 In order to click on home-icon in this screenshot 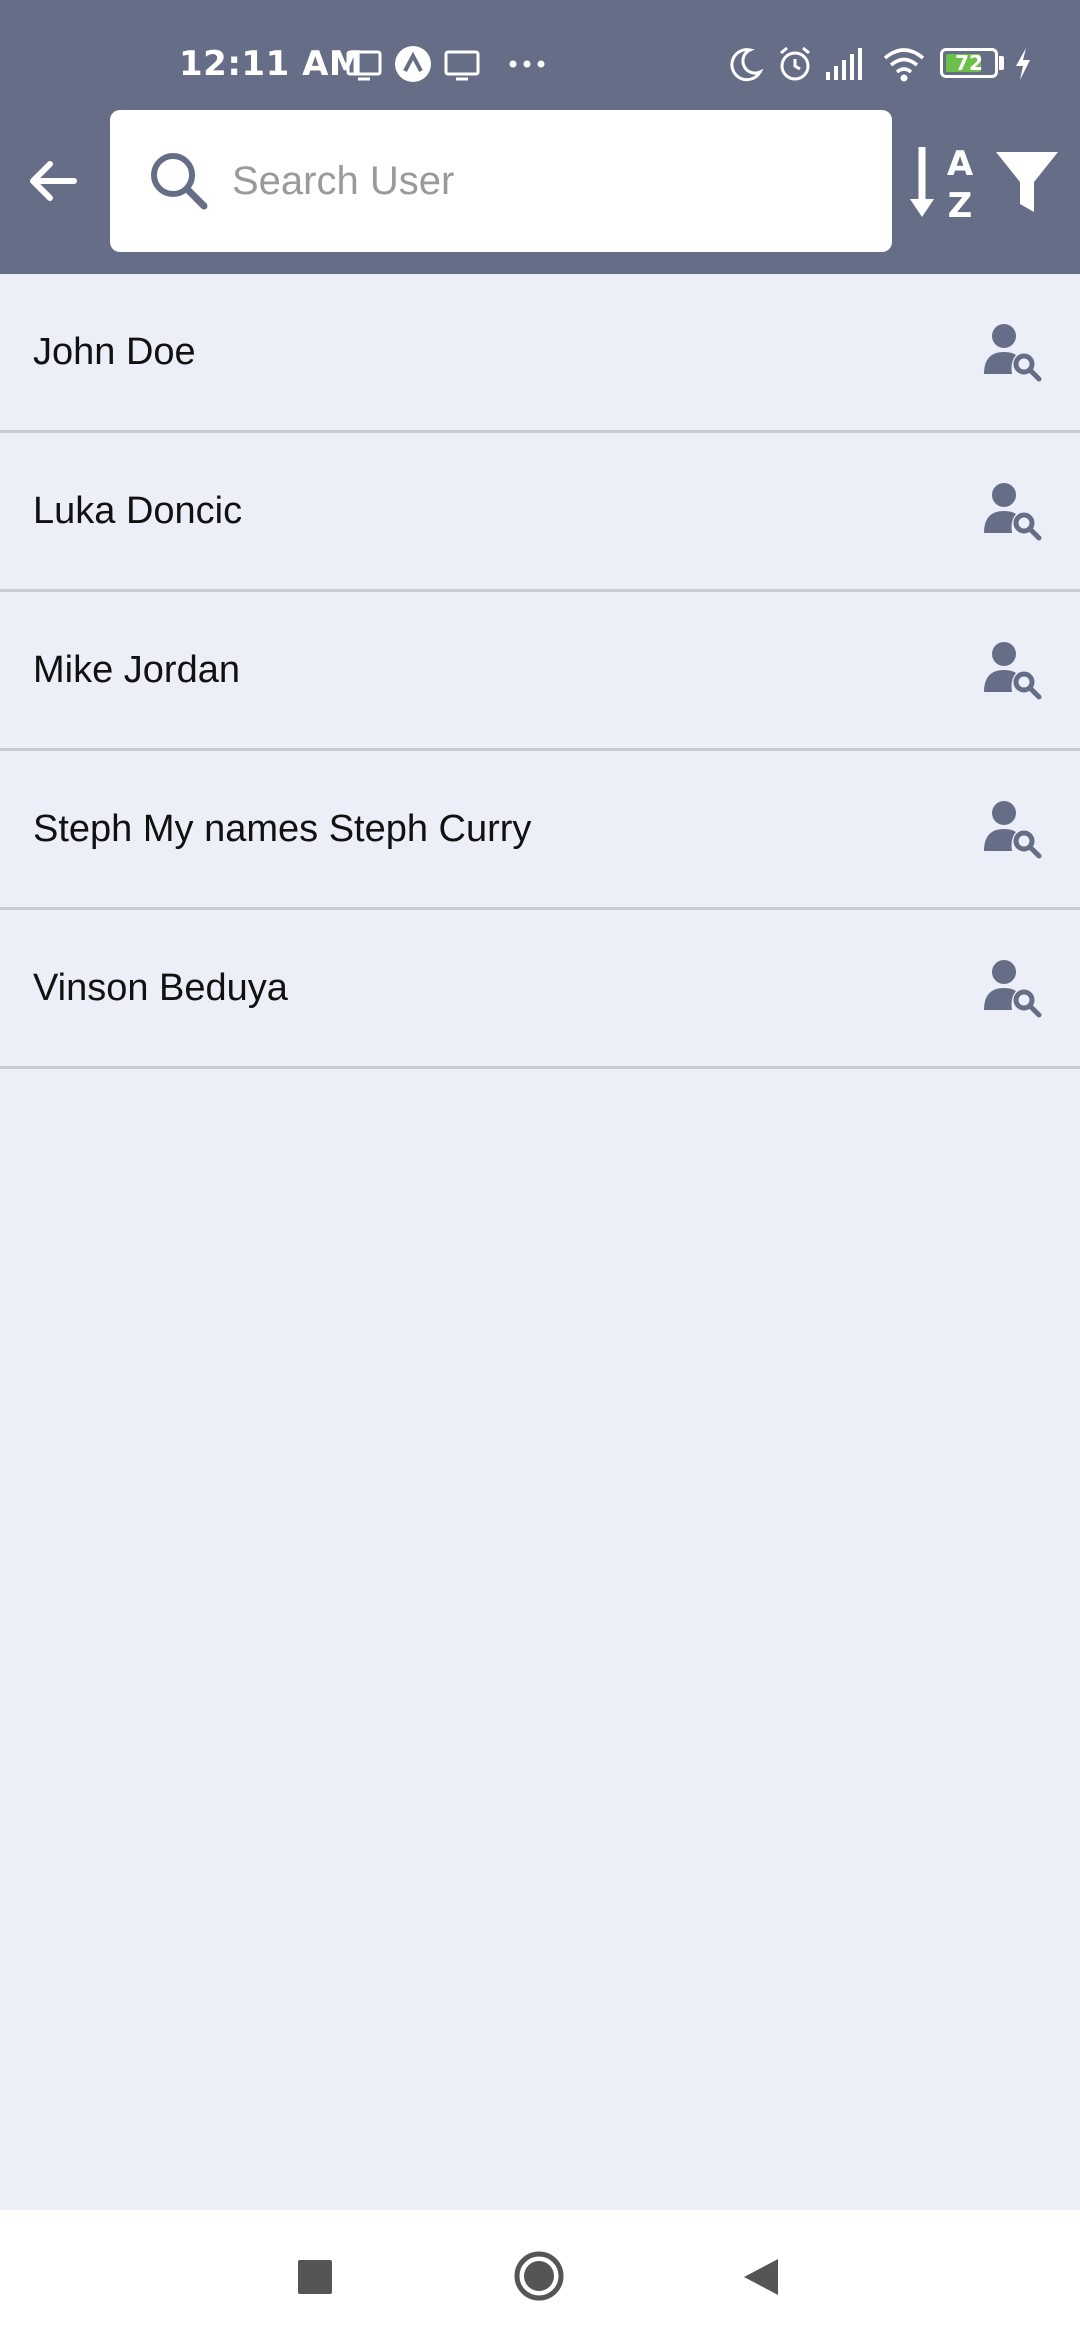, I will do `click(539, 2276)`.